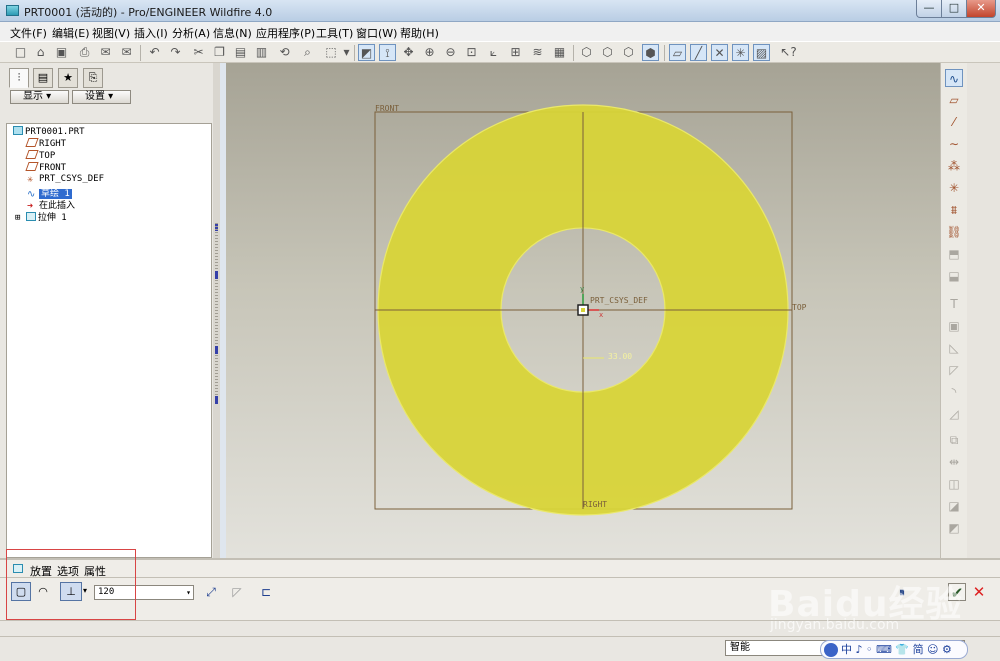  I want to click on copy-icon: ❐, so click(219, 52).